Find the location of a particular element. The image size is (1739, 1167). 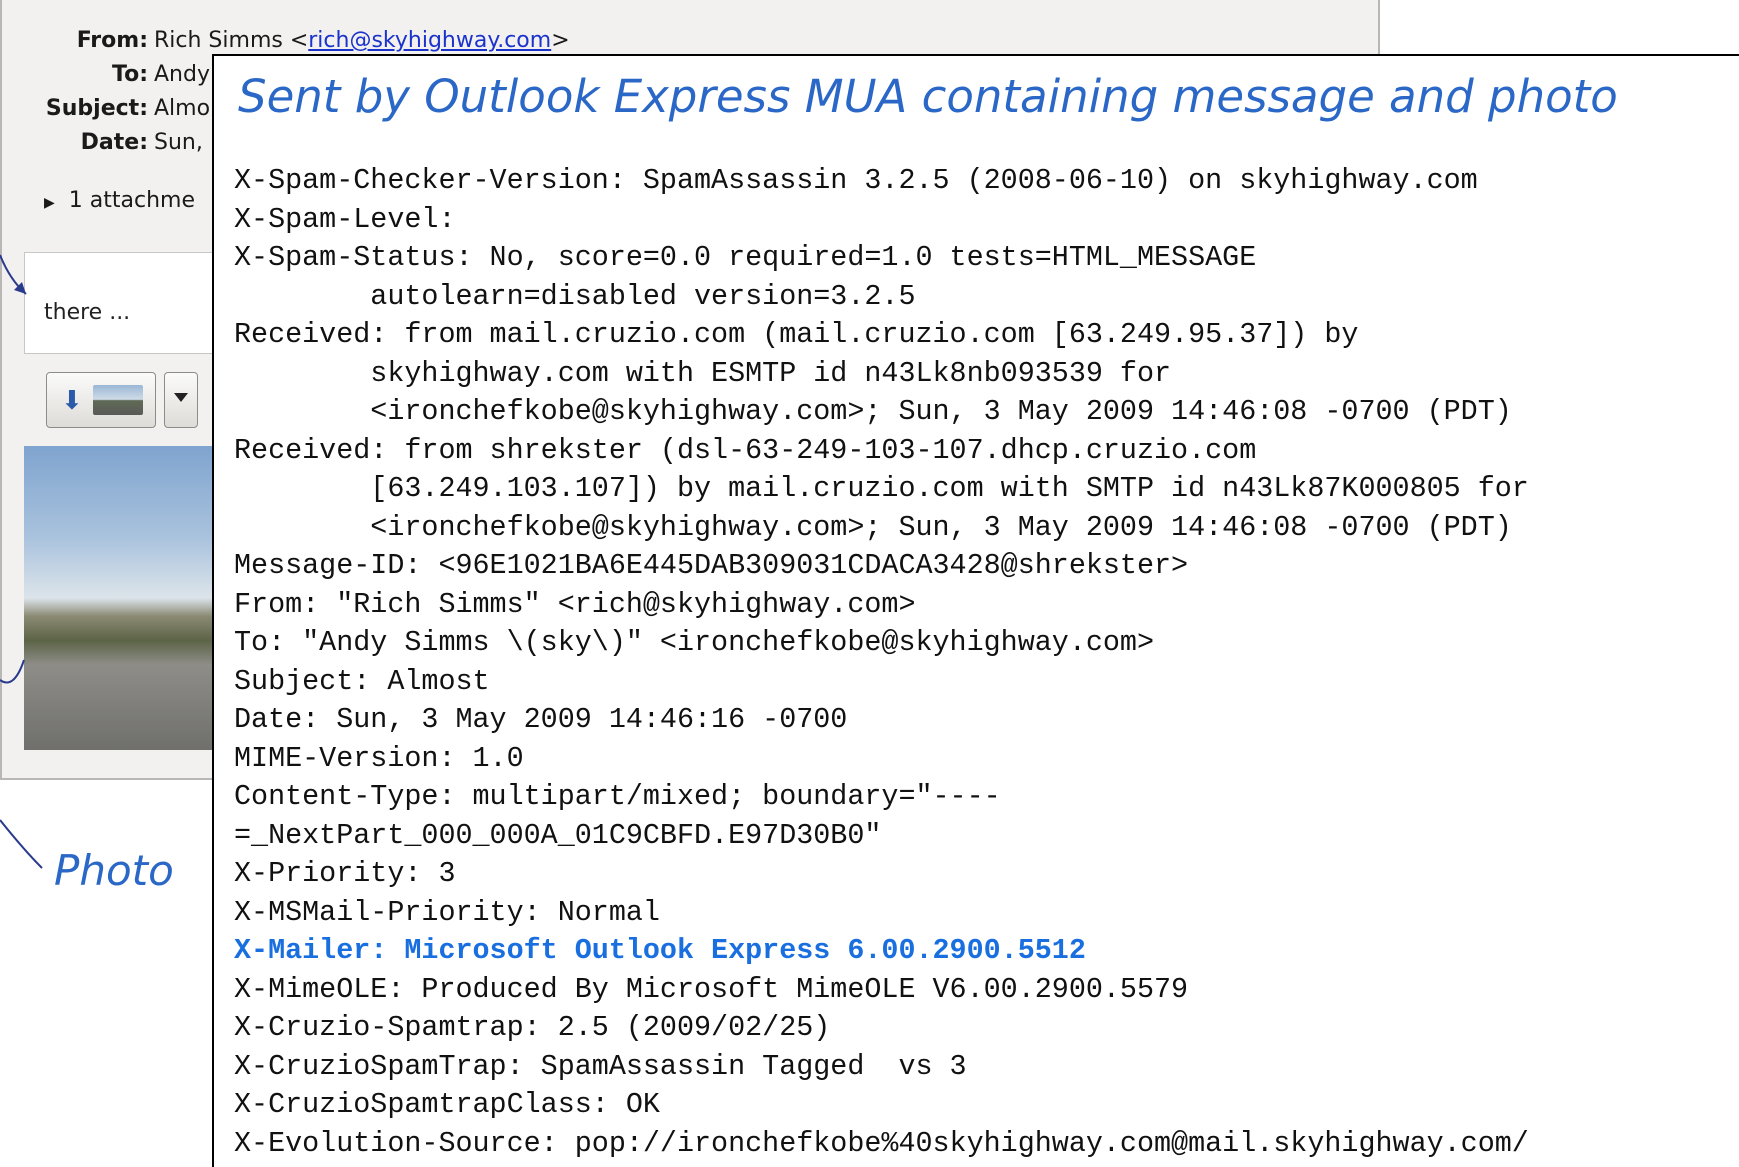

photo-annotation-label: Photo is located at coordinates (114, 870).